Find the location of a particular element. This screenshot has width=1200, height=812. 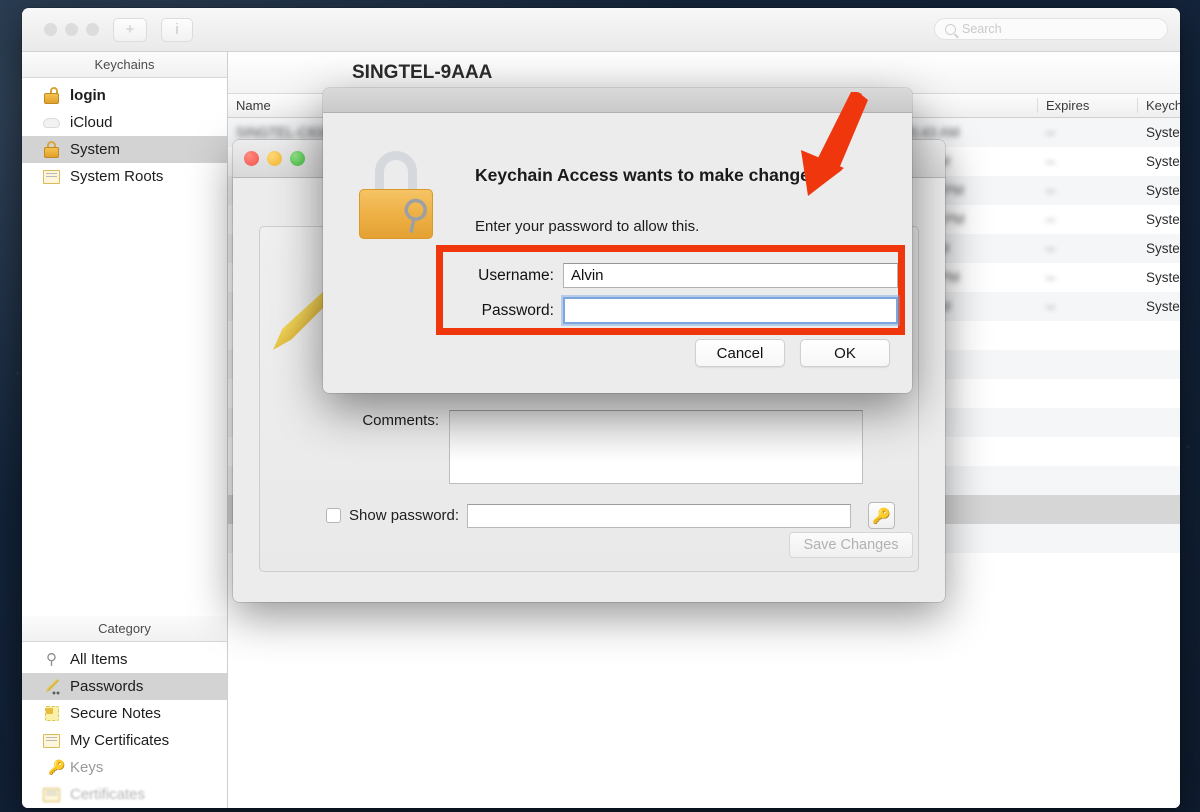

search-input: Search is located at coordinates (1051, 29).